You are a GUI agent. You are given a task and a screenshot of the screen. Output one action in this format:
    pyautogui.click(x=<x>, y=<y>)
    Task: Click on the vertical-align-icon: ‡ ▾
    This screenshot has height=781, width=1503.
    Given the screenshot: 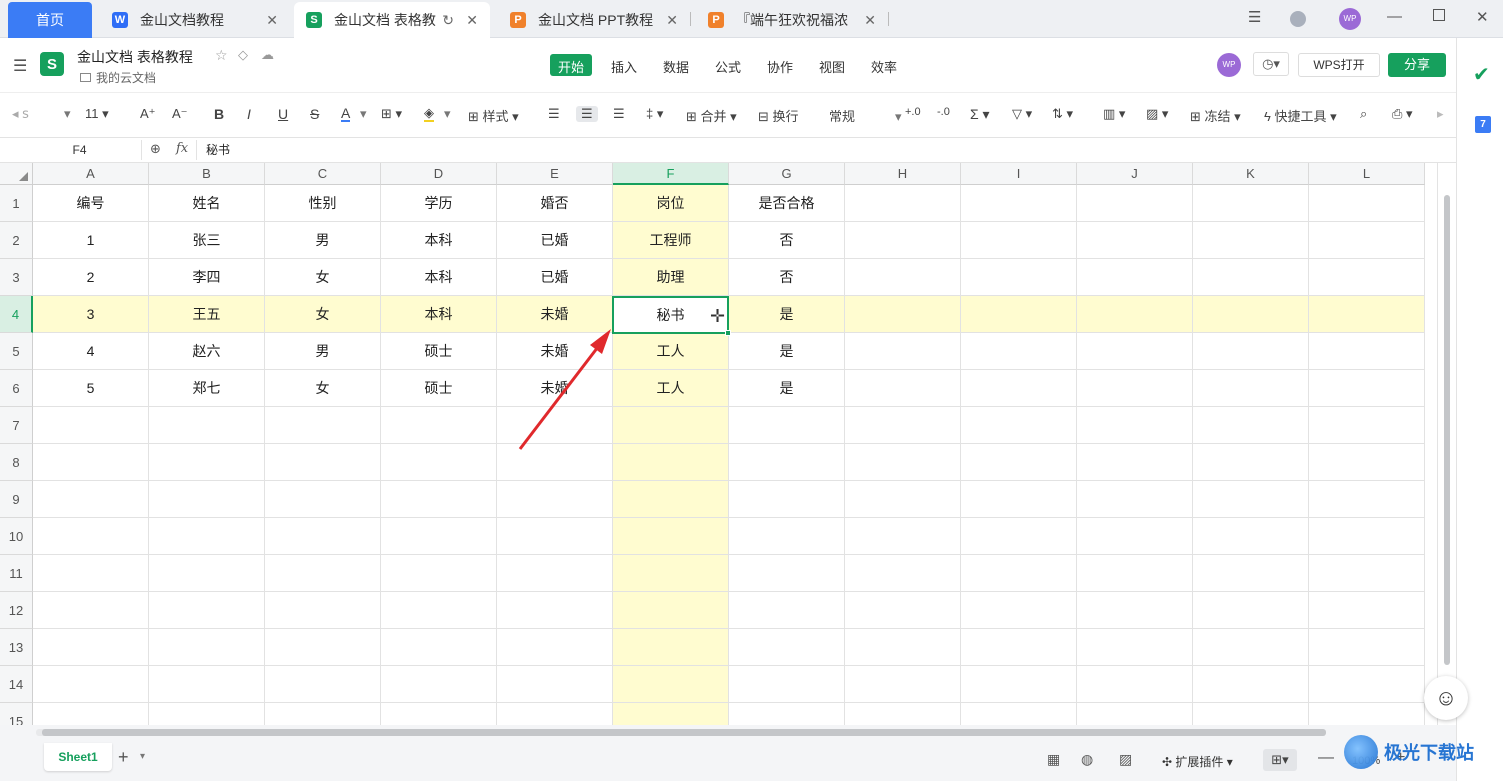 What is the action you would take?
    pyautogui.click(x=654, y=114)
    